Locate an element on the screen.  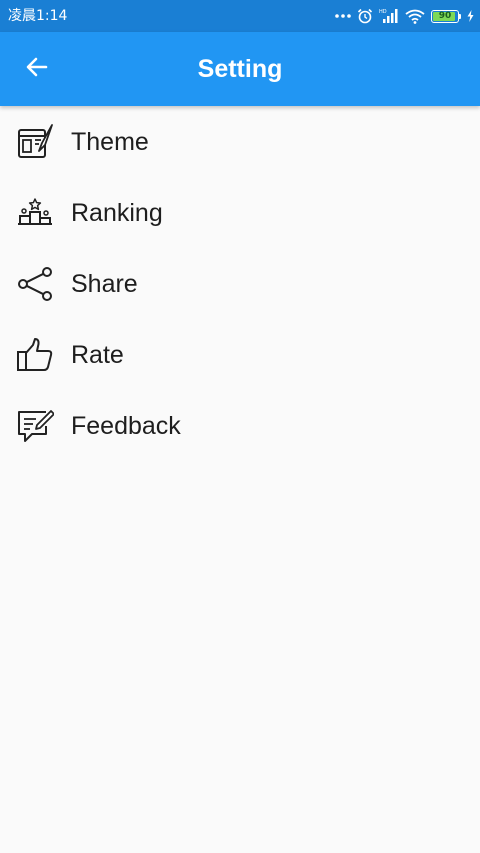
menu-item-label: Ranking is located at coordinates (117, 213).